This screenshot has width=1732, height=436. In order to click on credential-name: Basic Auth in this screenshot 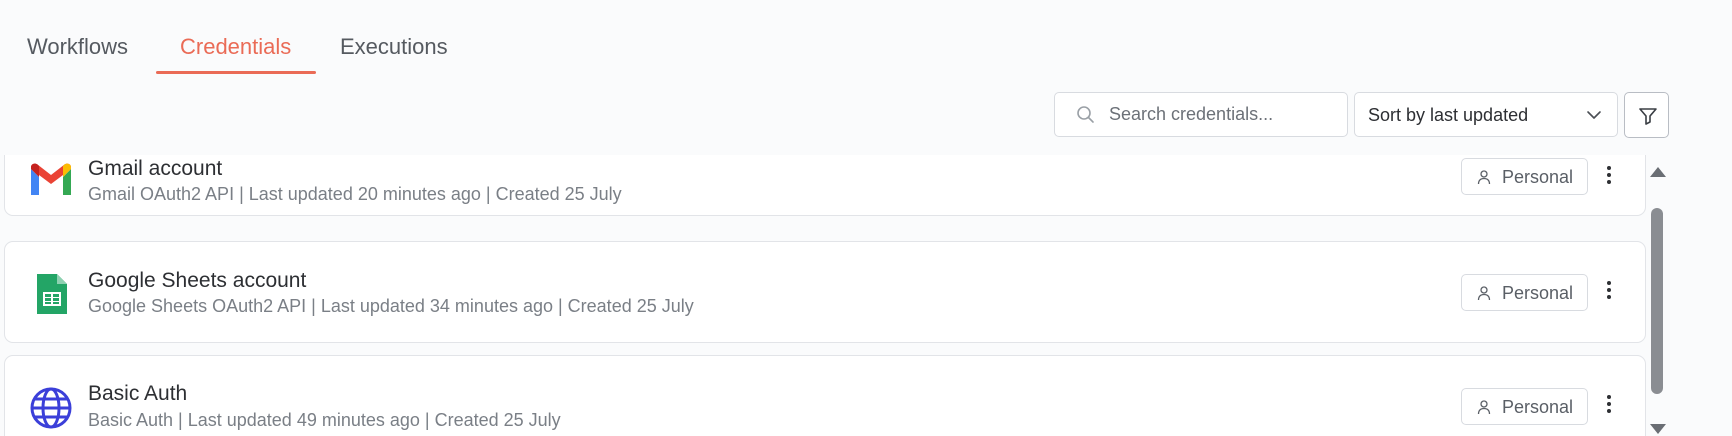, I will do `click(138, 393)`.